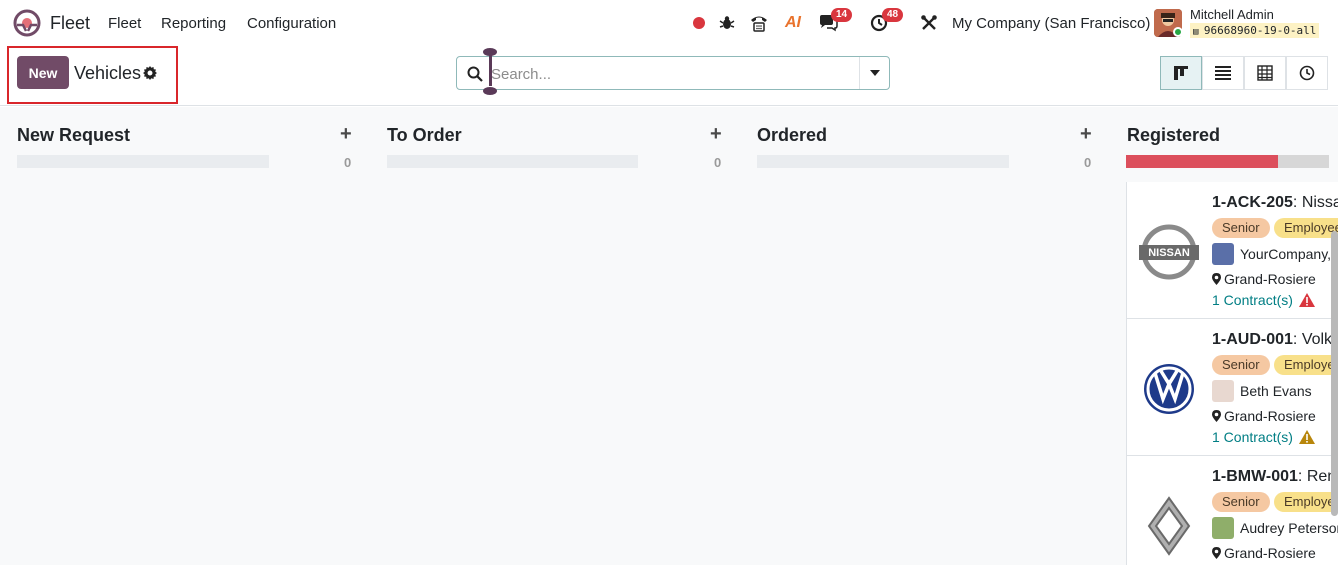  I want to click on list-icon, so click(1223, 73).